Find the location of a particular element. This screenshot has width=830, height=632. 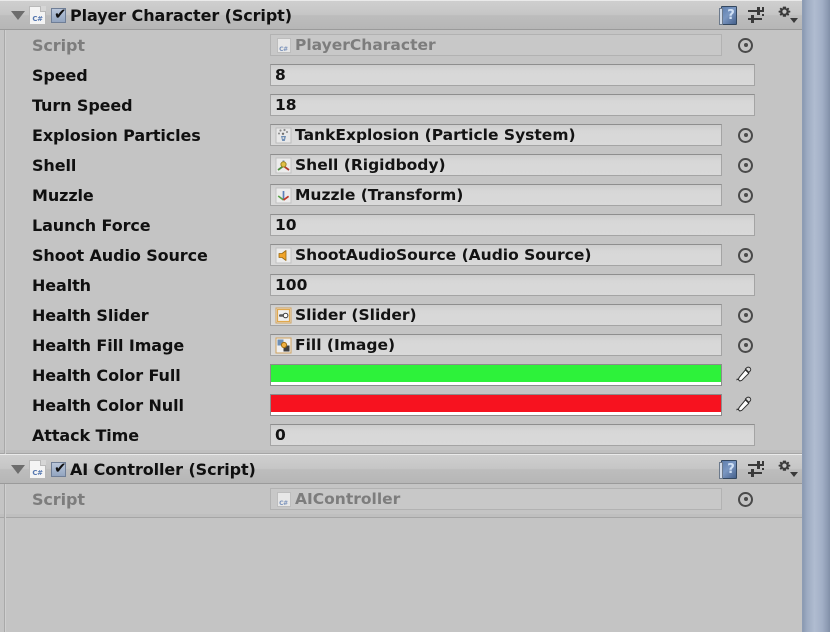

field-value: Muzzle (Transform) is located at coordinates (379, 195).